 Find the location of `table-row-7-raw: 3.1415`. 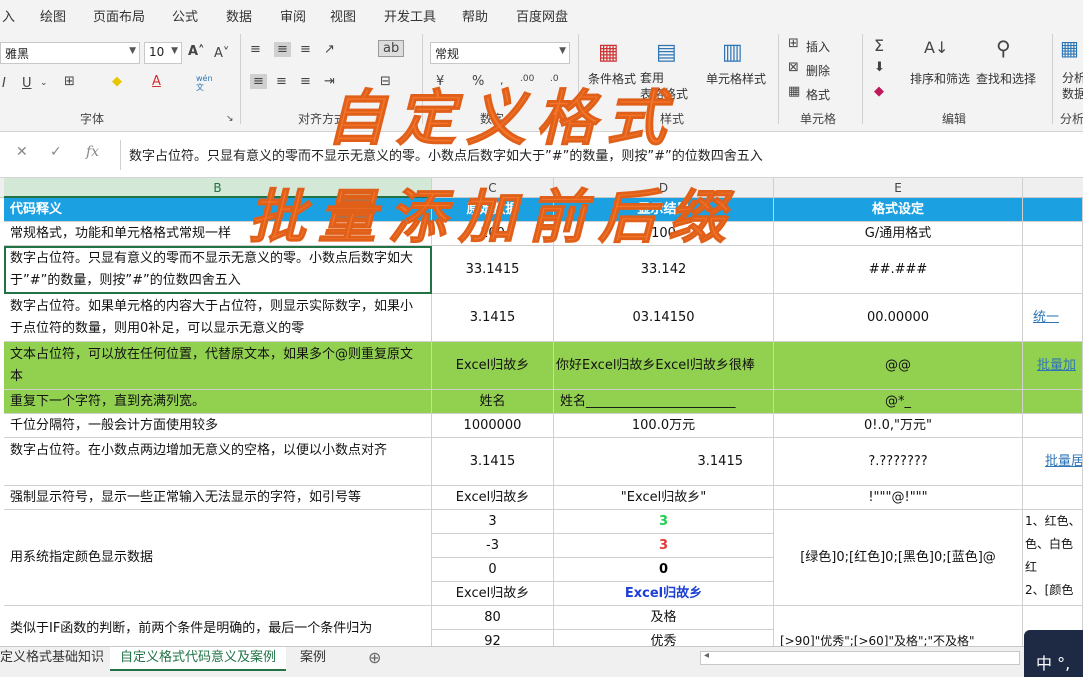

table-row-7-raw: 3.1415 is located at coordinates (493, 462).